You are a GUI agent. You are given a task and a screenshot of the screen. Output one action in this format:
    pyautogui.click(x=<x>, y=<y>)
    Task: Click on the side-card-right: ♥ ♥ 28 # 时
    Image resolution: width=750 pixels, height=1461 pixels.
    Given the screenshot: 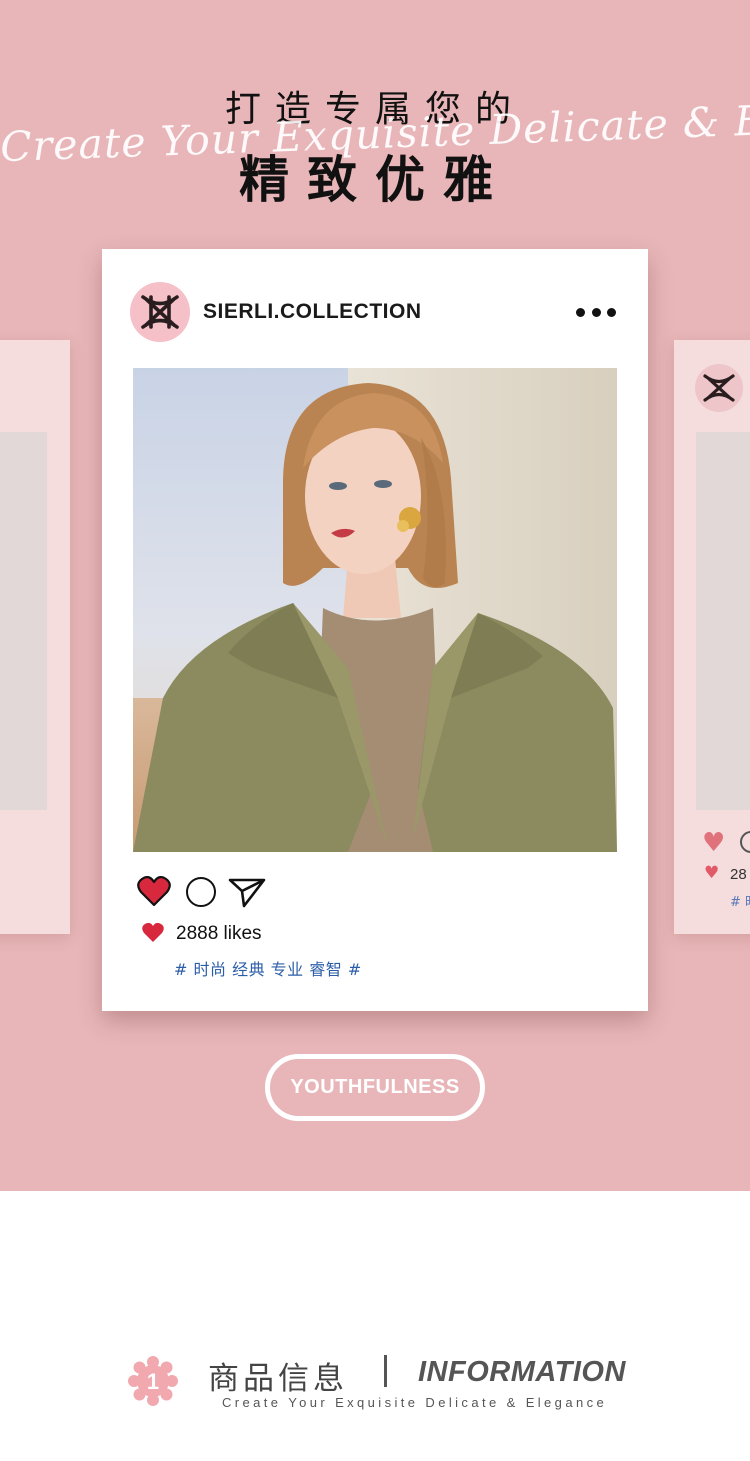 What is the action you would take?
    pyautogui.click(x=712, y=637)
    